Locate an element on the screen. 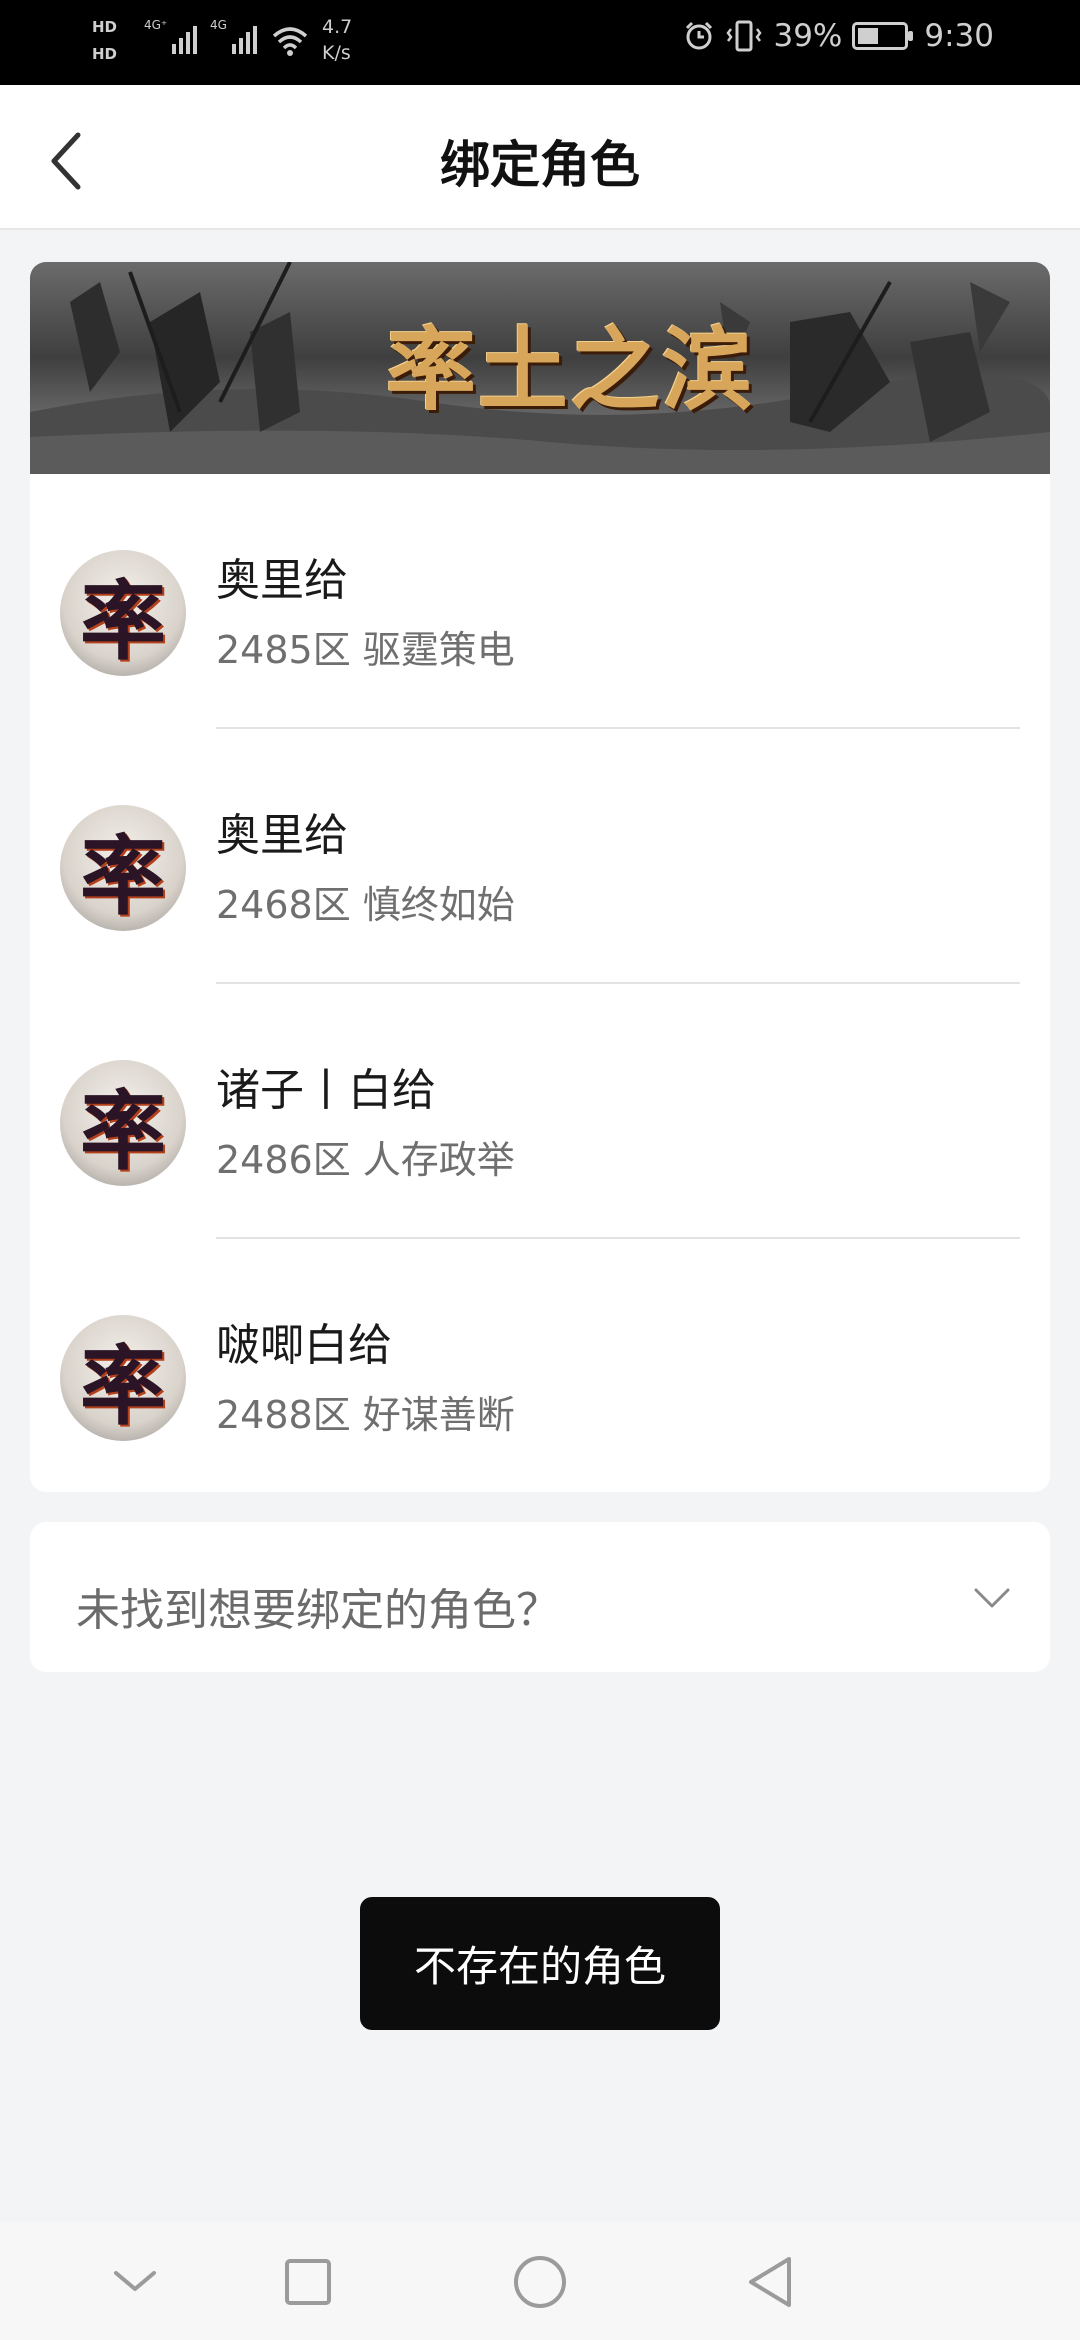 The image size is (1080, 2340). home-icon is located at coordinates (540, 2282).